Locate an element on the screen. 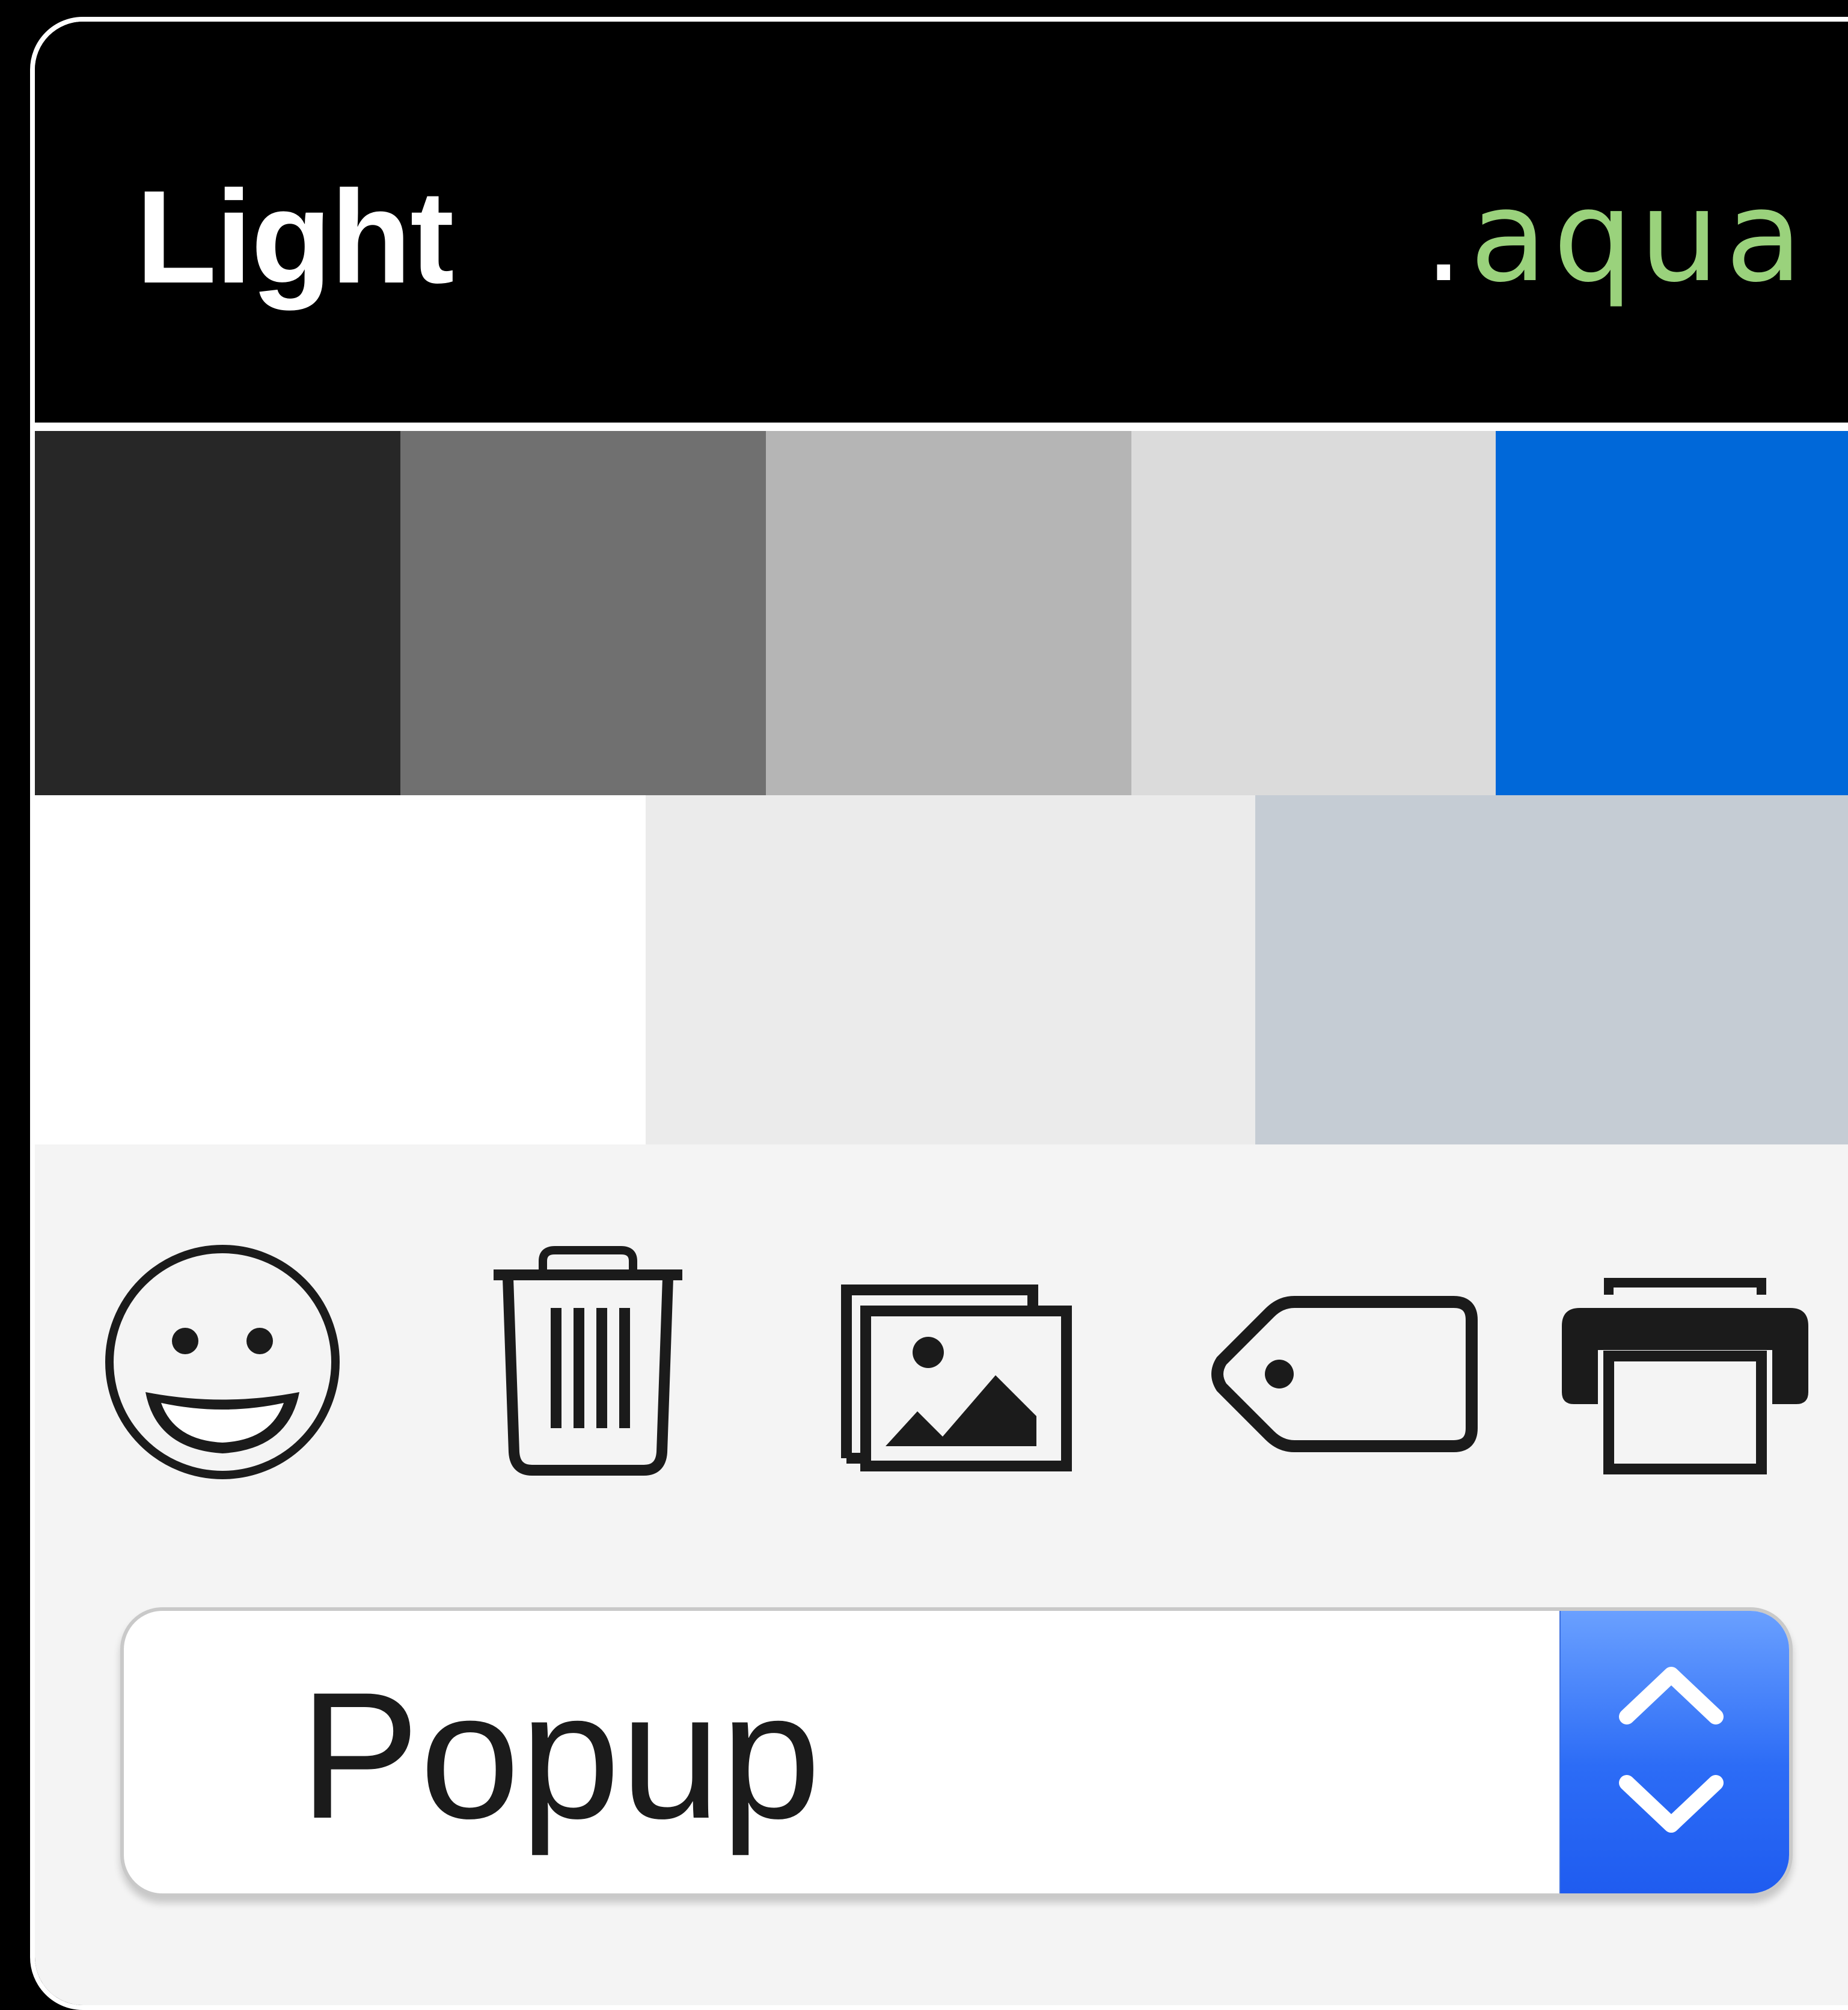 The image size is (1848, 2010). theme-identifier: .aqua is located at coordinates (1617, 237).